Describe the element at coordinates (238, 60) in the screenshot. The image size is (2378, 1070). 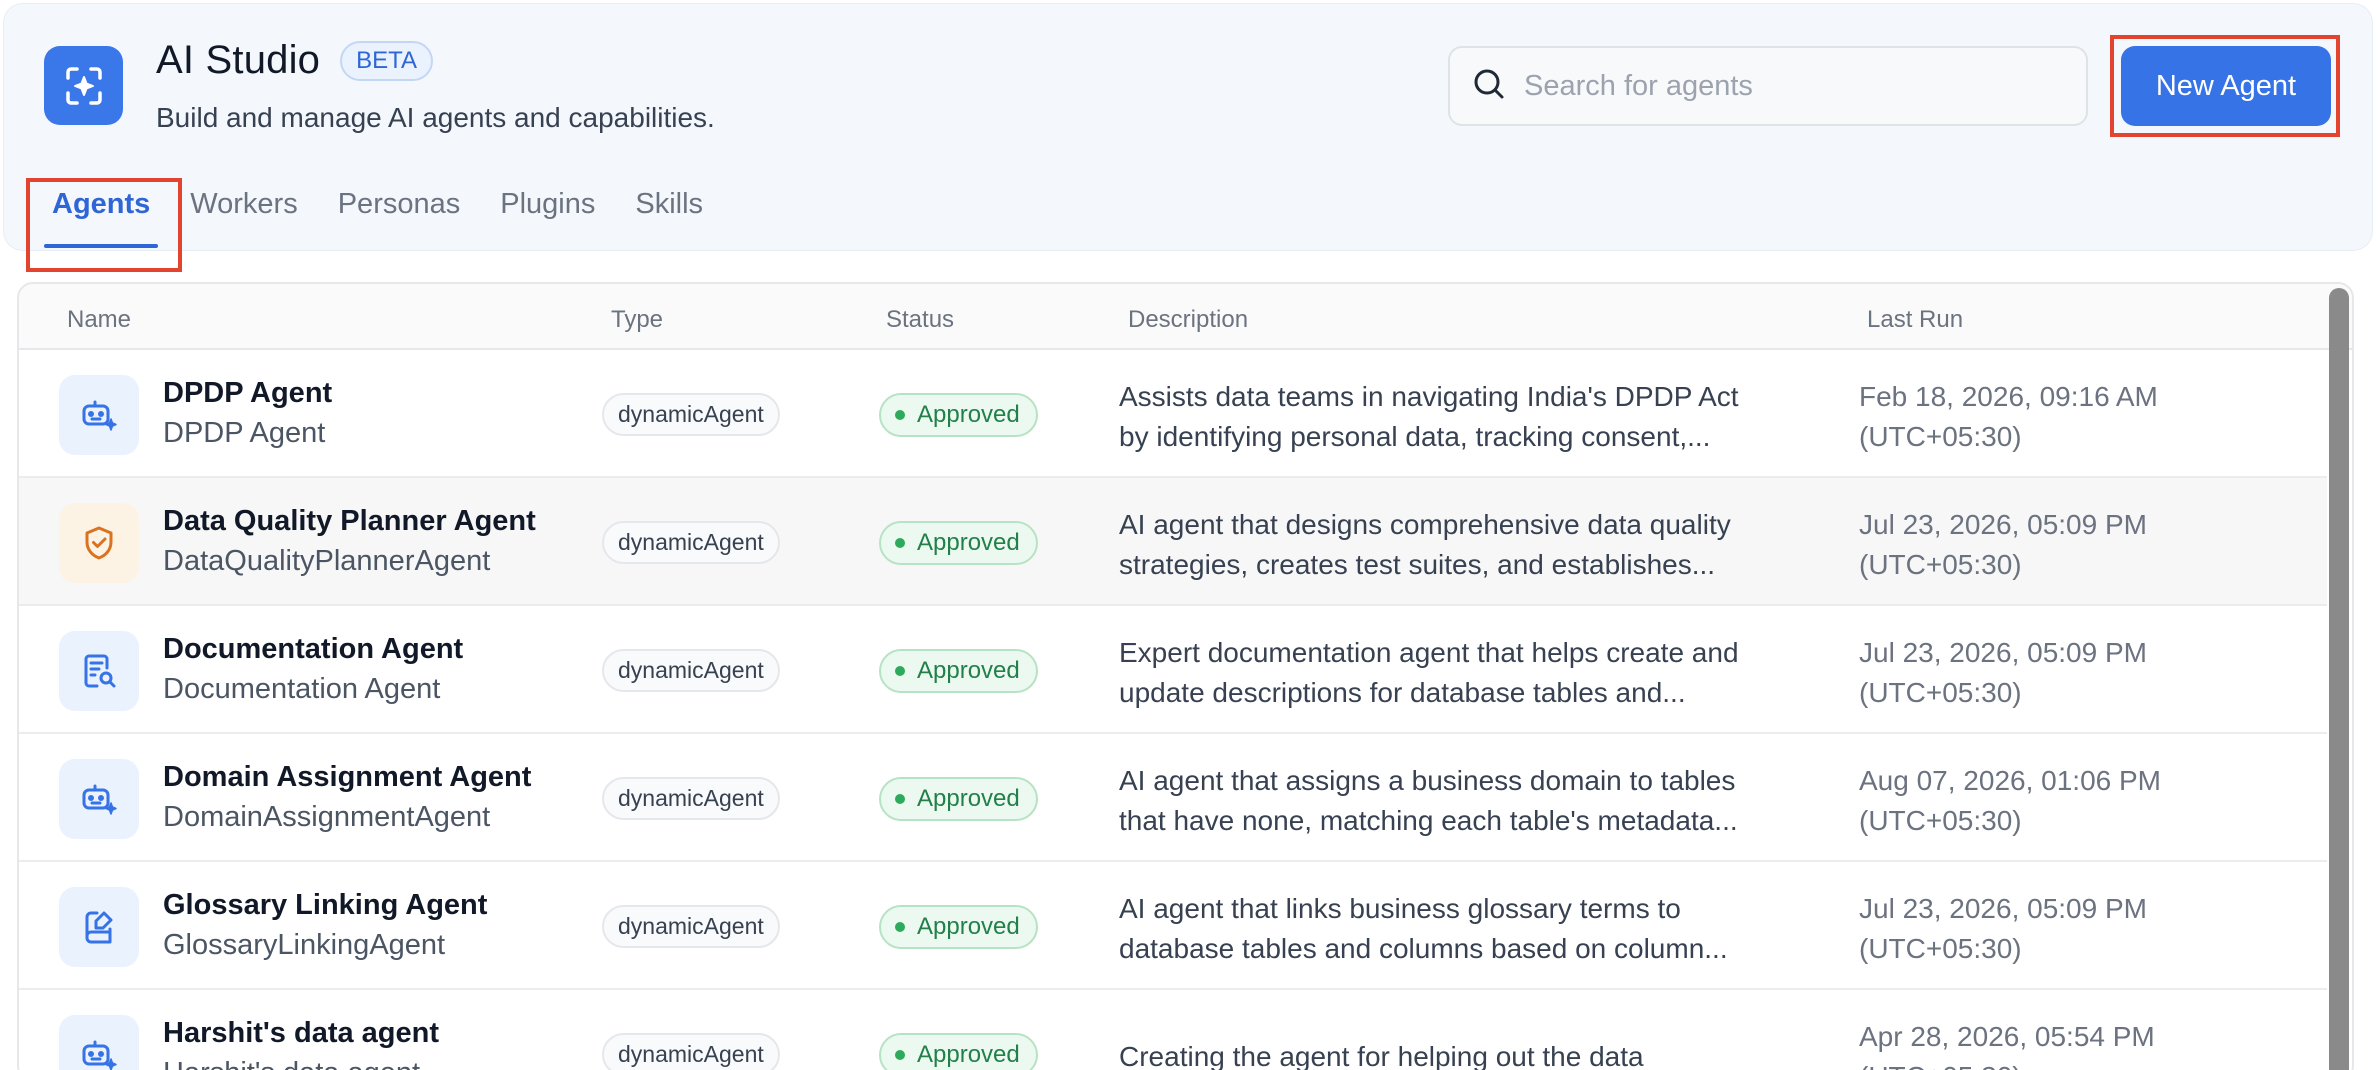
I see `page-title: AI Studio` at that location.